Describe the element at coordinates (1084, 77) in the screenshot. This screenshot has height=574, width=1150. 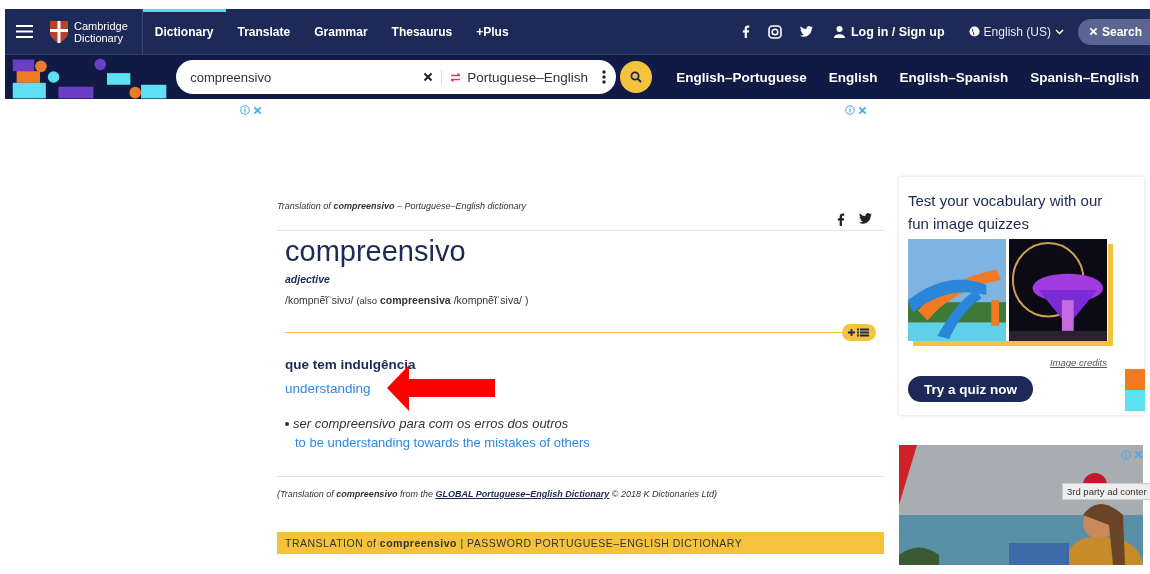
I see `dictionary-link: Spanish–English` at that location.